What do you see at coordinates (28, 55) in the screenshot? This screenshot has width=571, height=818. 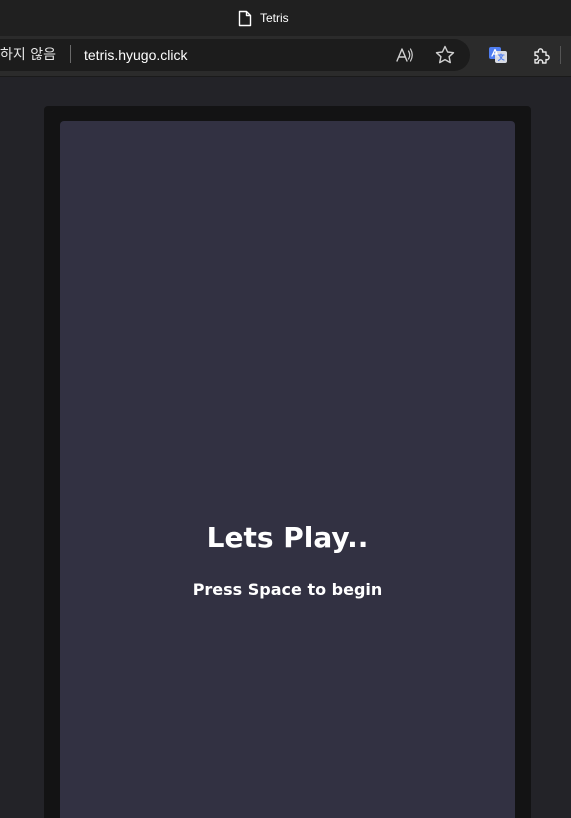 I see `security-status-label: 하지 않음` at bounding box center [28, 55].